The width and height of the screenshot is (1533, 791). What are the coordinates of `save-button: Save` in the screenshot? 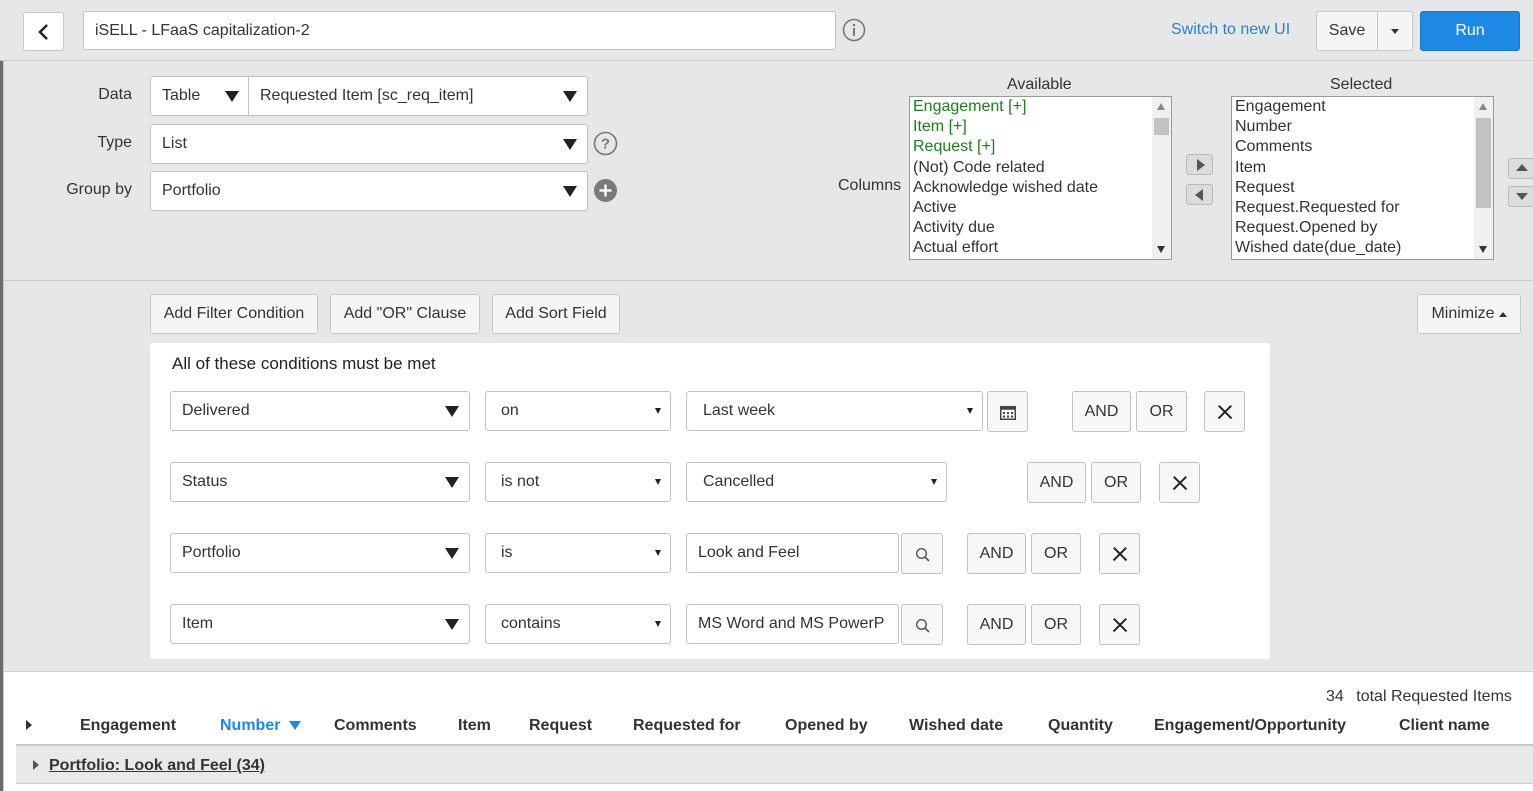 It's located at (1347, 31).